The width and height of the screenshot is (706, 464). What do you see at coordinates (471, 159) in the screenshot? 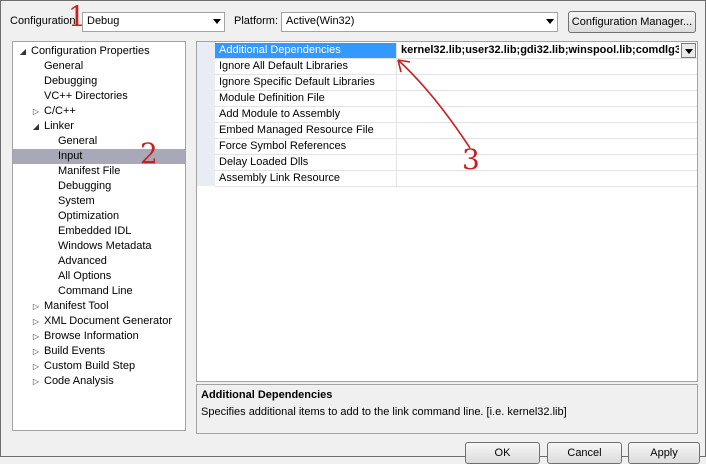
I see `annotation-3: 3` at bounding box center [471, 159].